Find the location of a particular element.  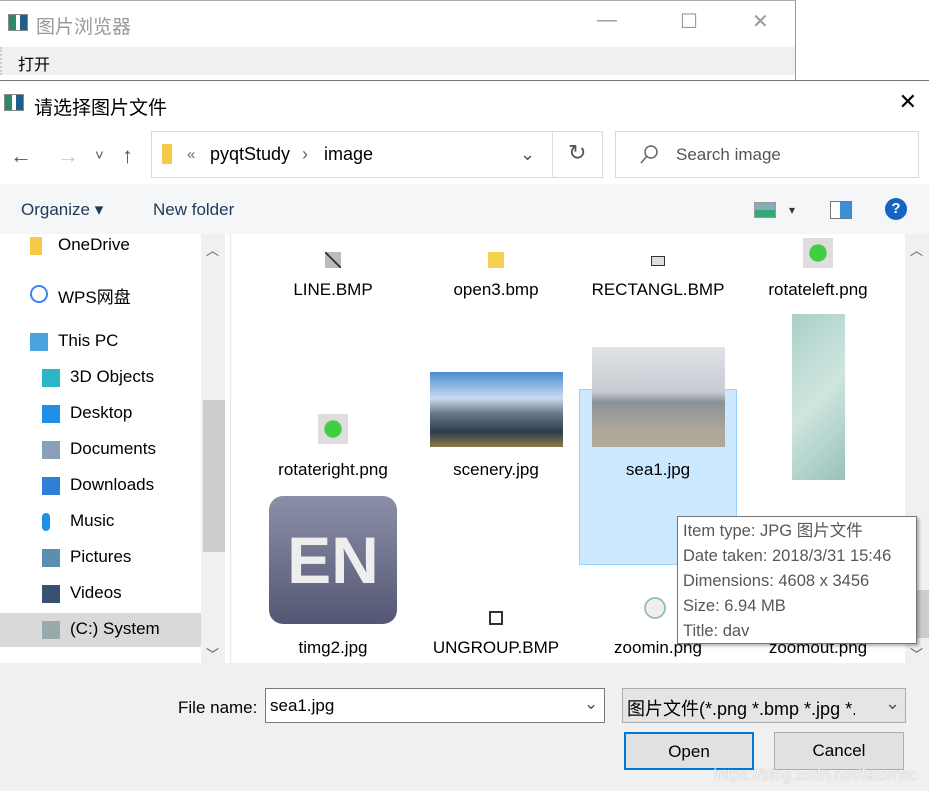

tooltip-dimensions: Dimensions: 4608 x 3456 is located at coordinates (776, 581).